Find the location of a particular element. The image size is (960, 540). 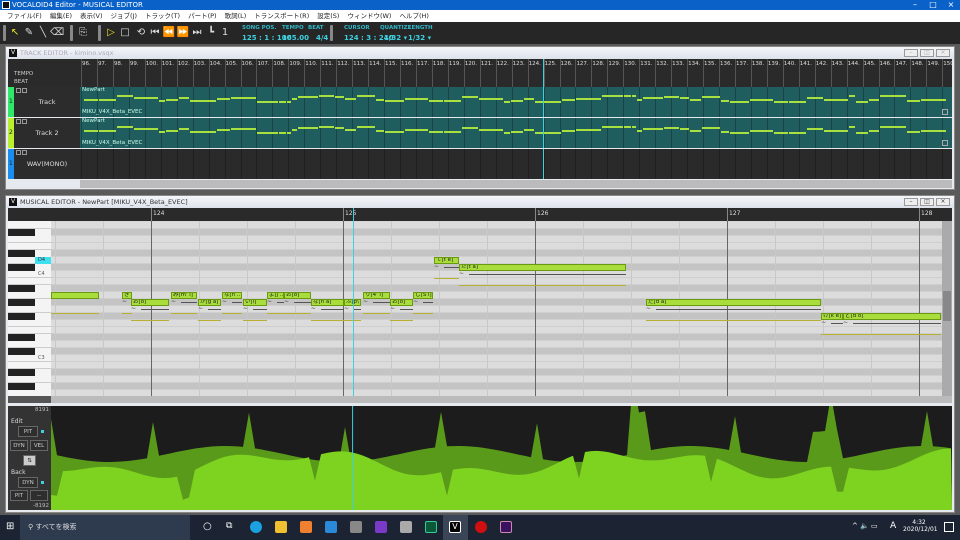

visual-studio-icon is located at coordinates (381, 527).